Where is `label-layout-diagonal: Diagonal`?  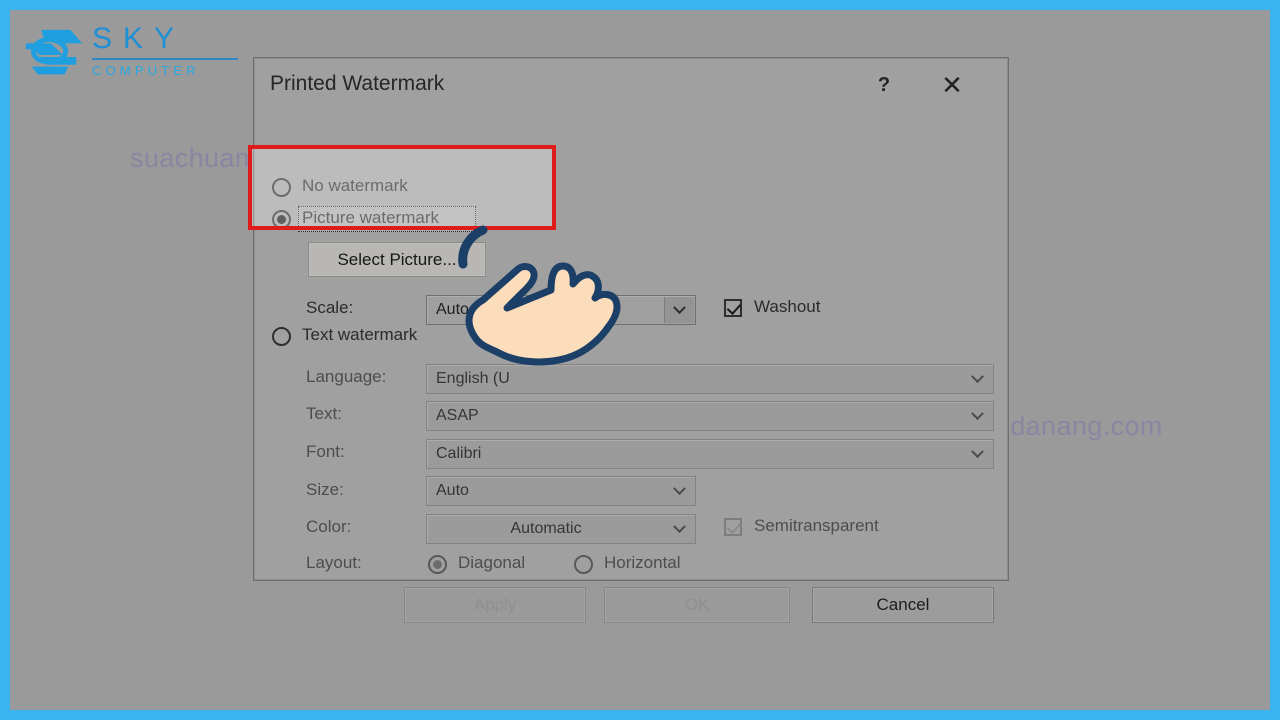
label-layout-diagonal: Diagonal is located at coordinates (491, 563).